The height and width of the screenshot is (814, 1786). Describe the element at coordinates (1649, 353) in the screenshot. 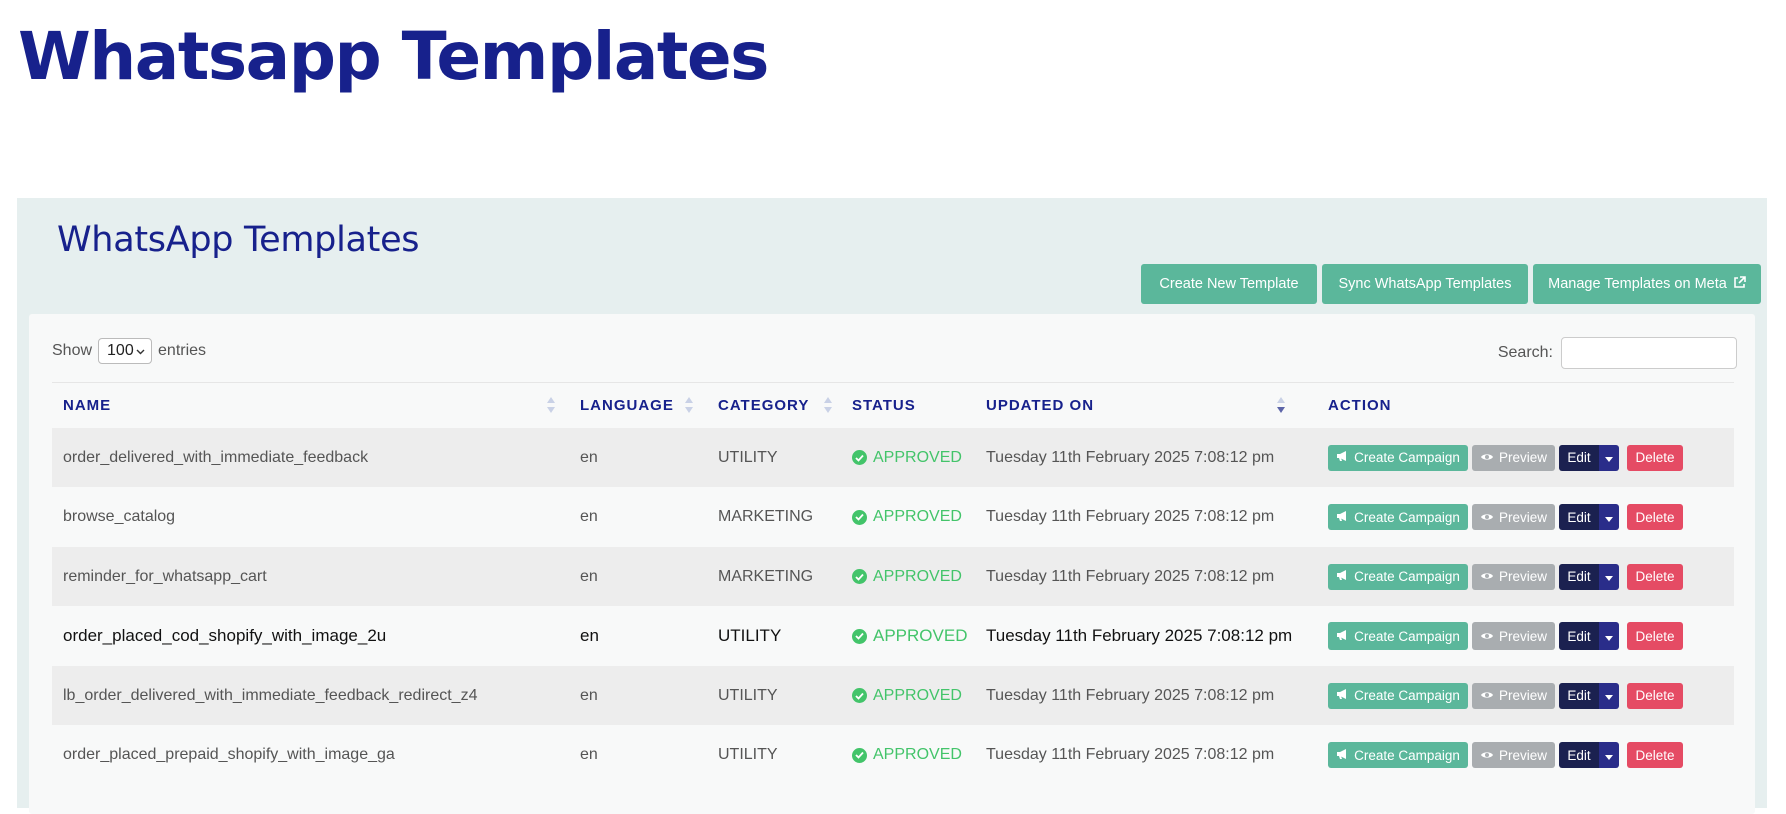

I see `search-input` at that location.